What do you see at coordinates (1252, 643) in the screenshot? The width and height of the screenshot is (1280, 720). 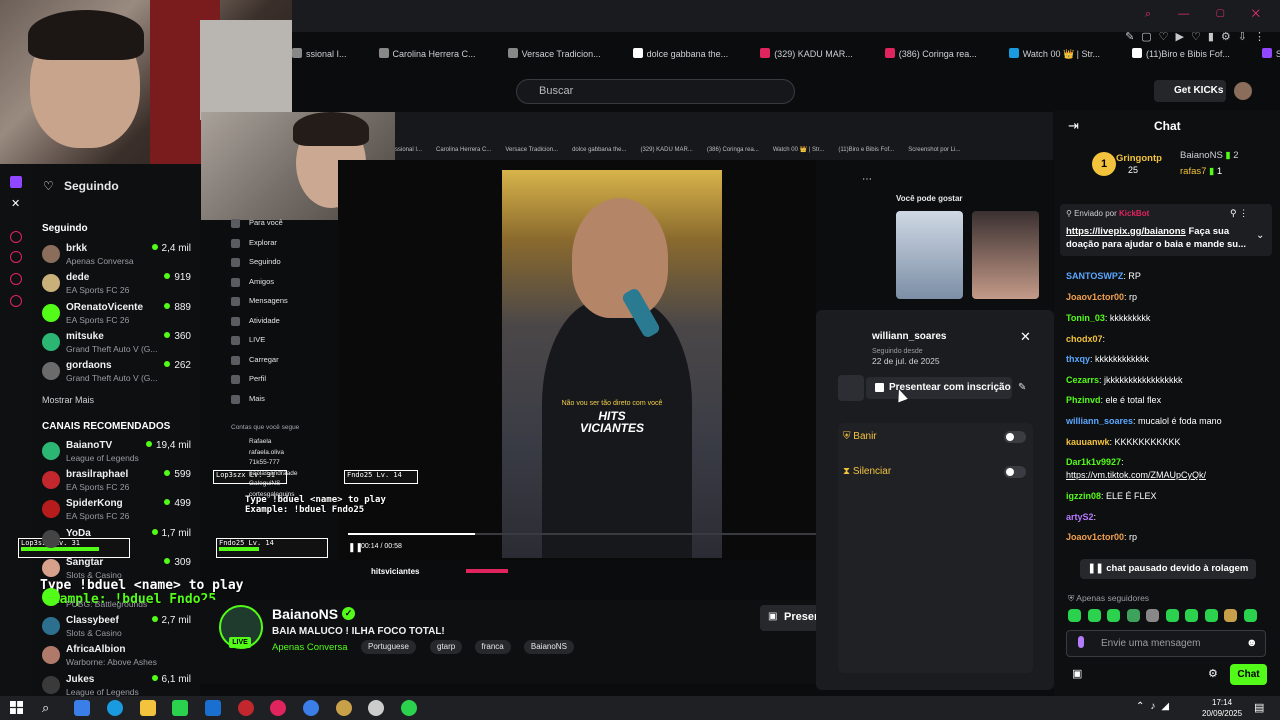 I see `emoji-icon: ☻` at bounding box center [1252, 643].